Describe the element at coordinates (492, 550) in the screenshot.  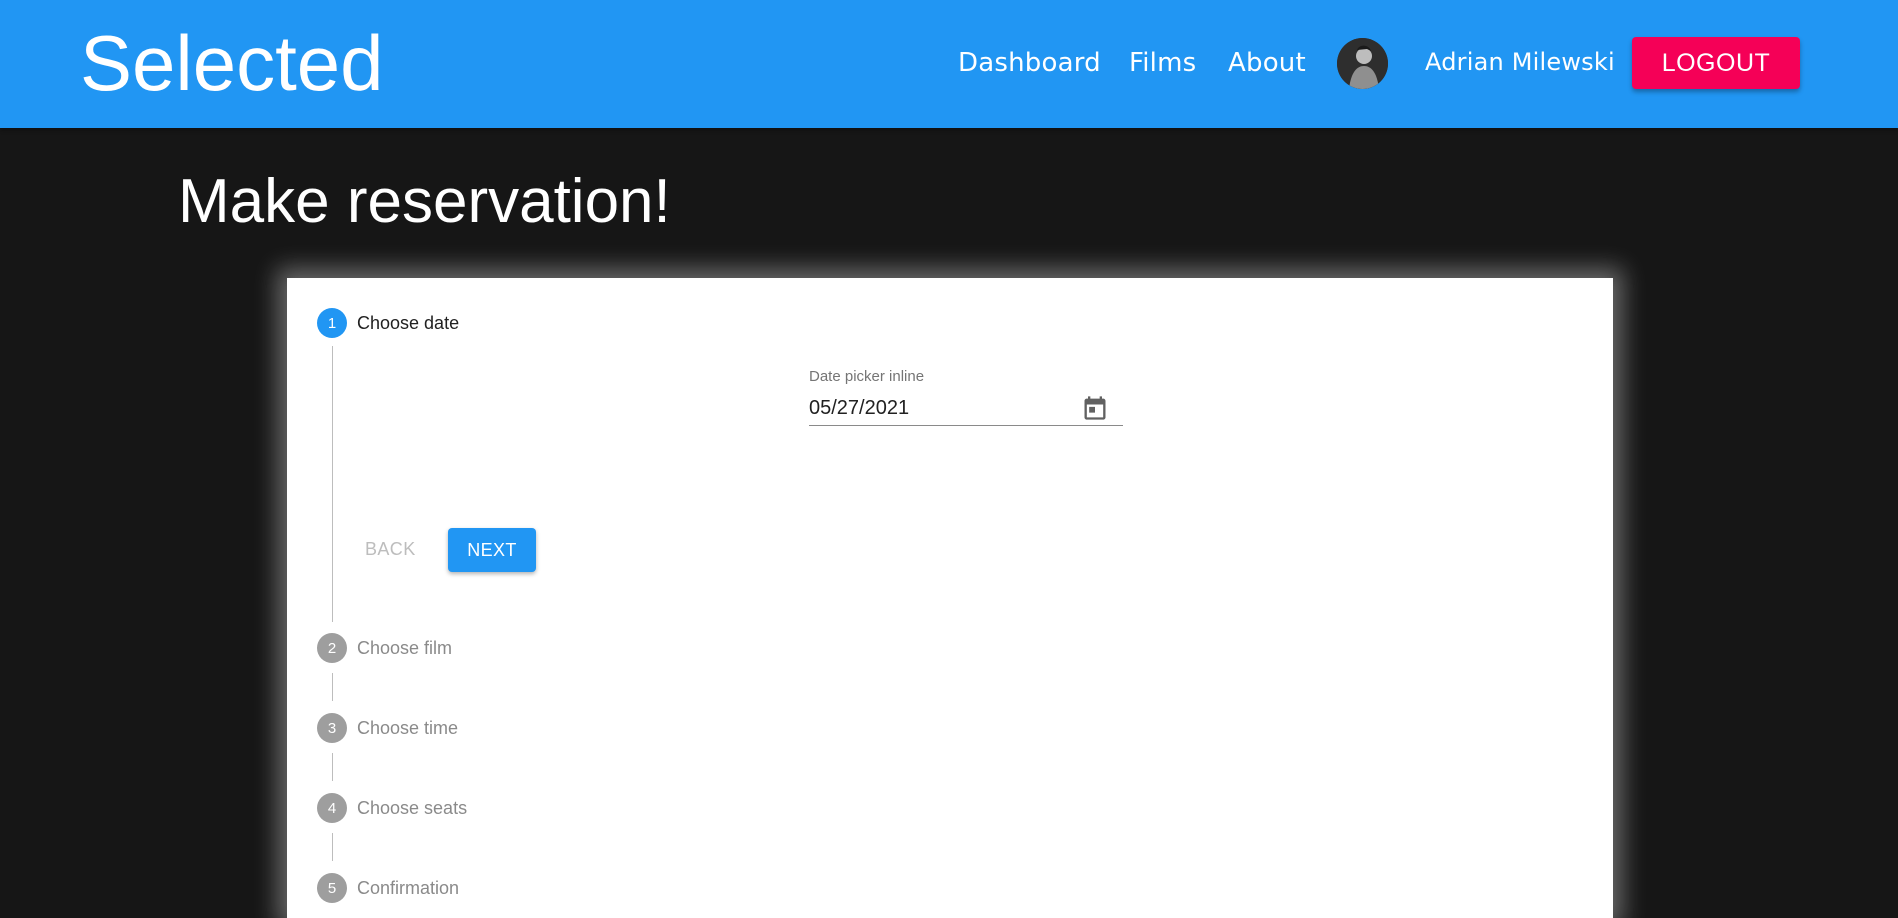
I see `next-button: NEXT` at that location.